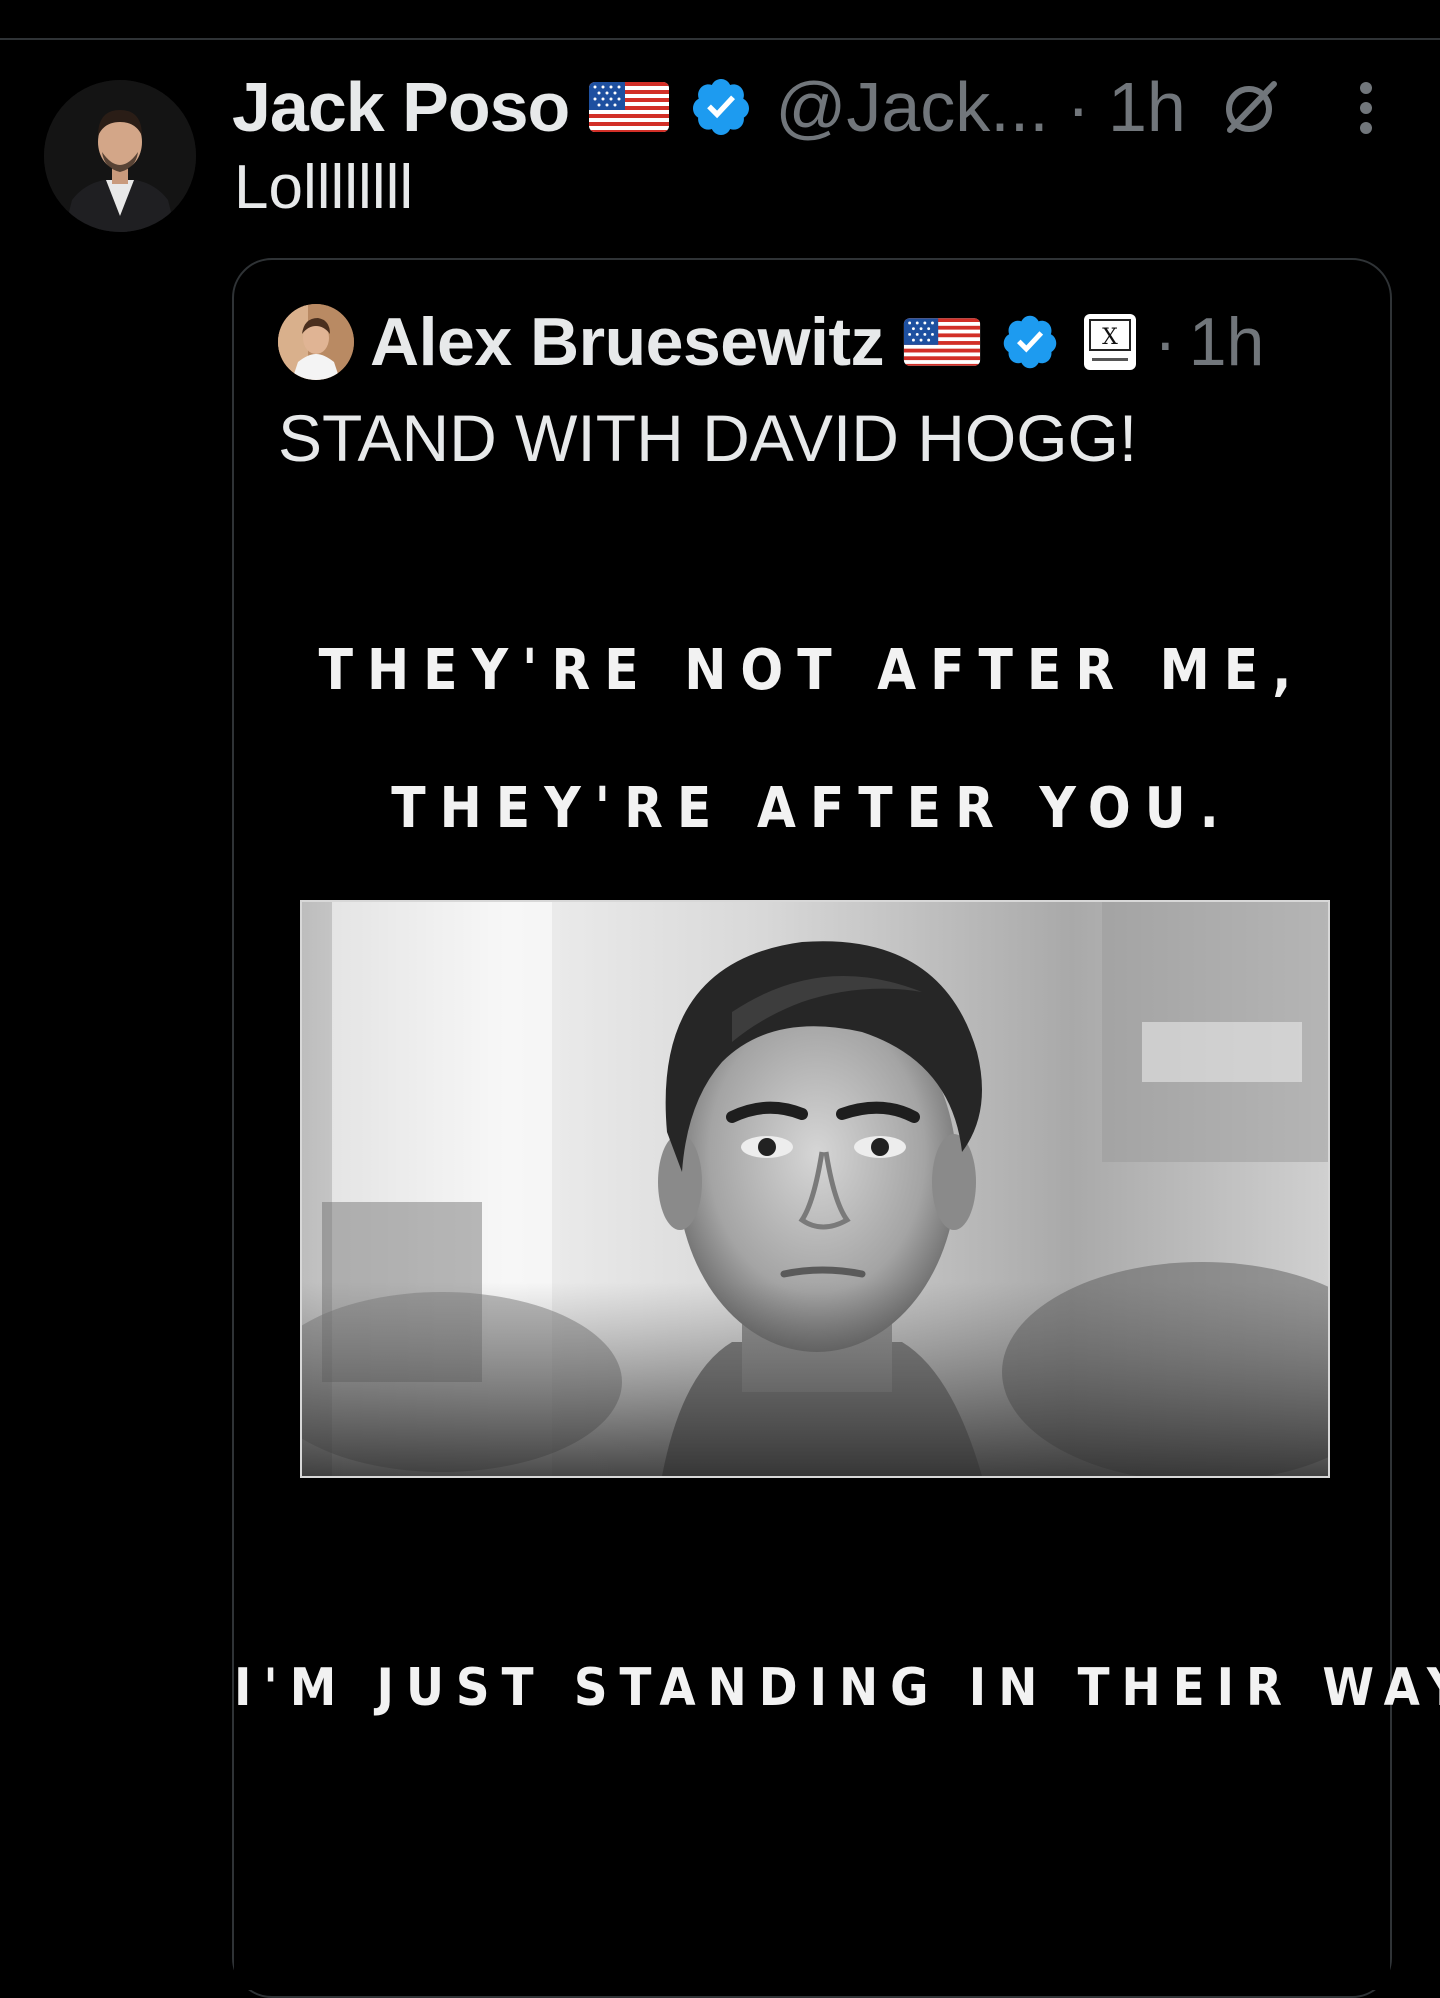  I want to click on timestamp: 1h, so click(1147, 107).